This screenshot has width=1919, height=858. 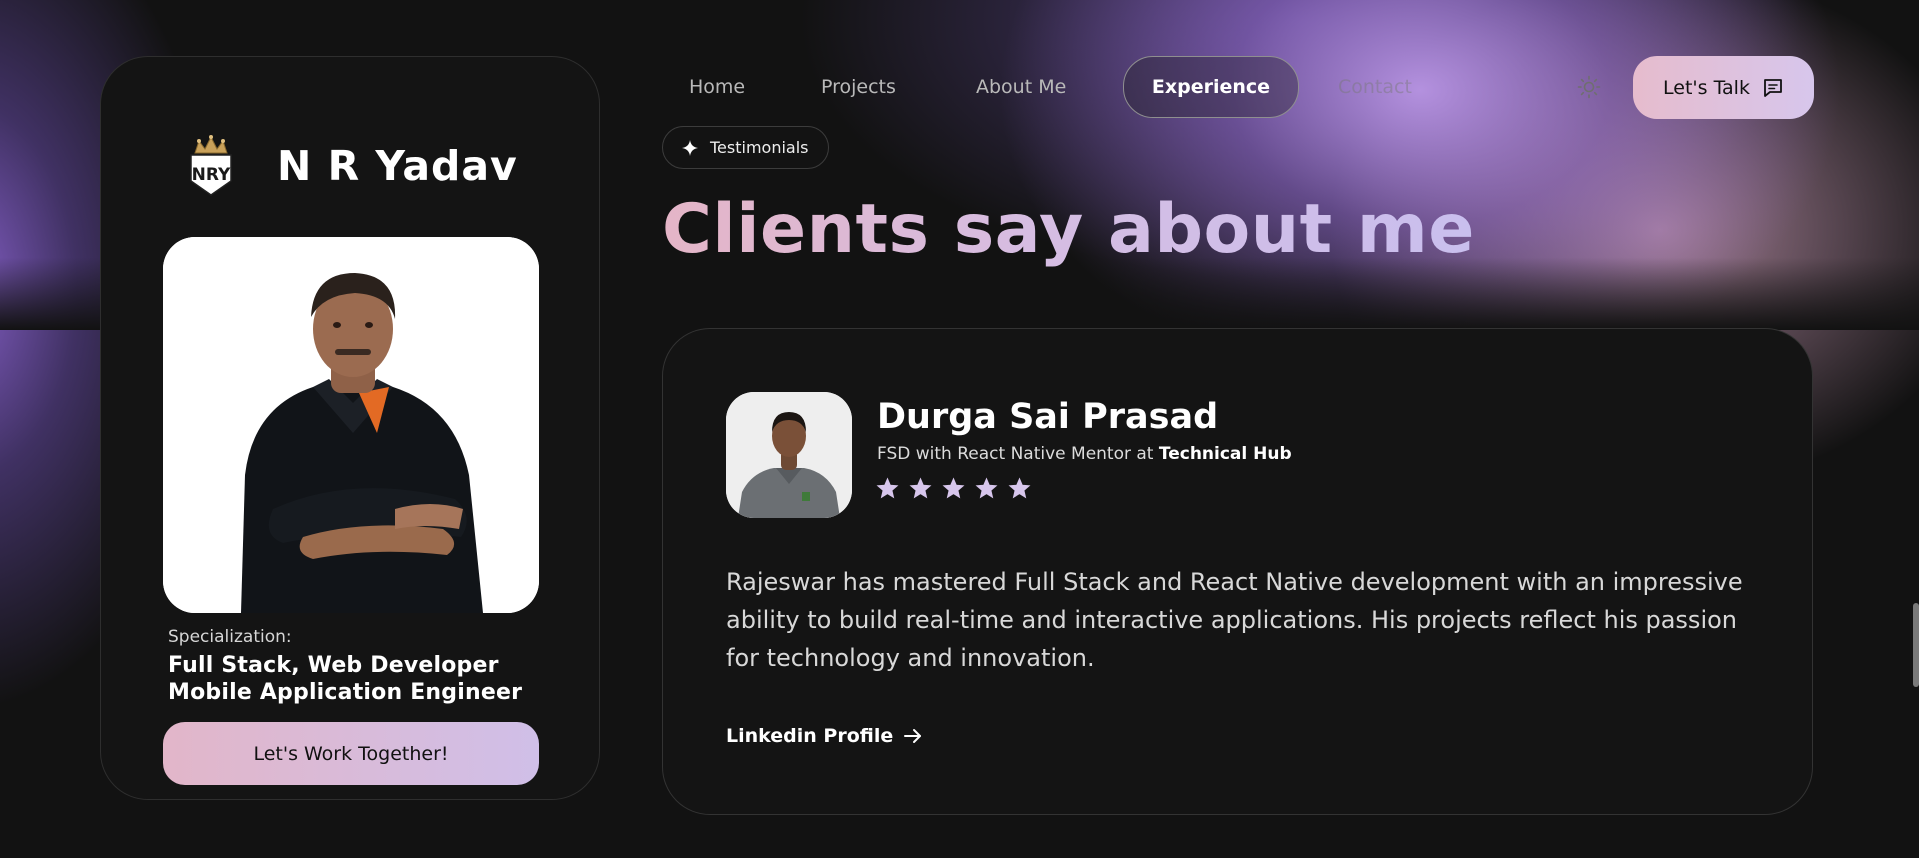 I want to click on rating-stars, so click(x=953, y=488).